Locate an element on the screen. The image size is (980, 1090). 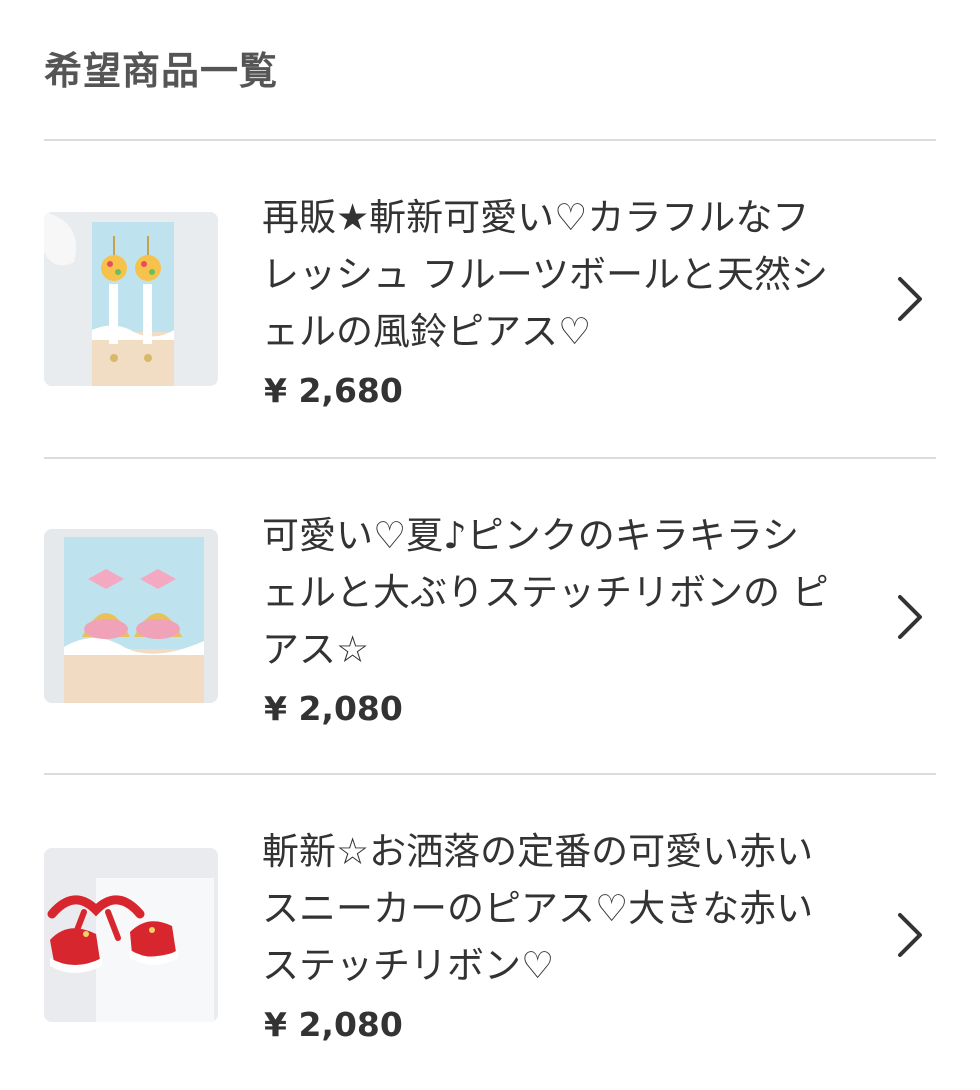
product-title: 可愛い♡夏♪ピンクのキラキラシェルと大ぶりステッチリボンの ピアス☆ is located at coordinates (547, 592).